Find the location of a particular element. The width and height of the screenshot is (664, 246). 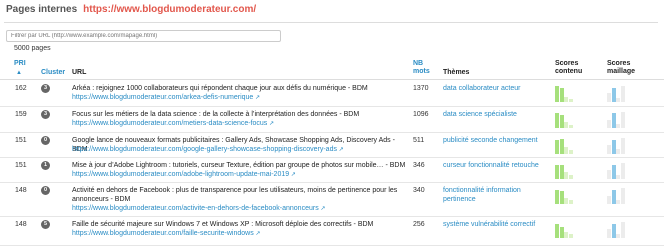

column-header-scores-contenu: Scores contenu is located at coordinates (568, 68).